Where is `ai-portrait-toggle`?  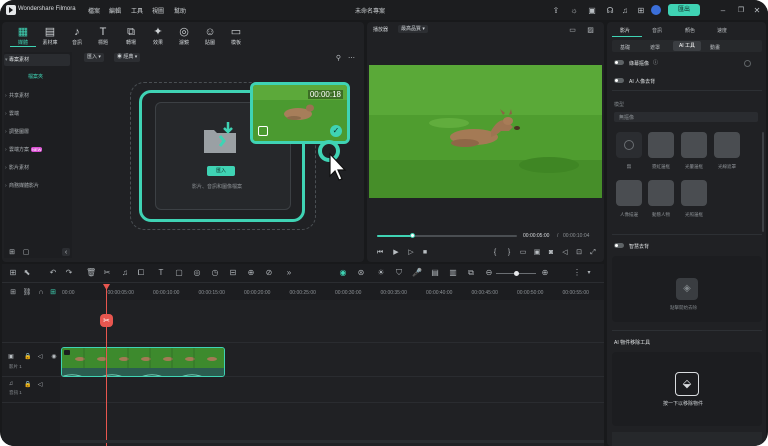
ai-portrait-toggle is located at coordinates (619, 80).